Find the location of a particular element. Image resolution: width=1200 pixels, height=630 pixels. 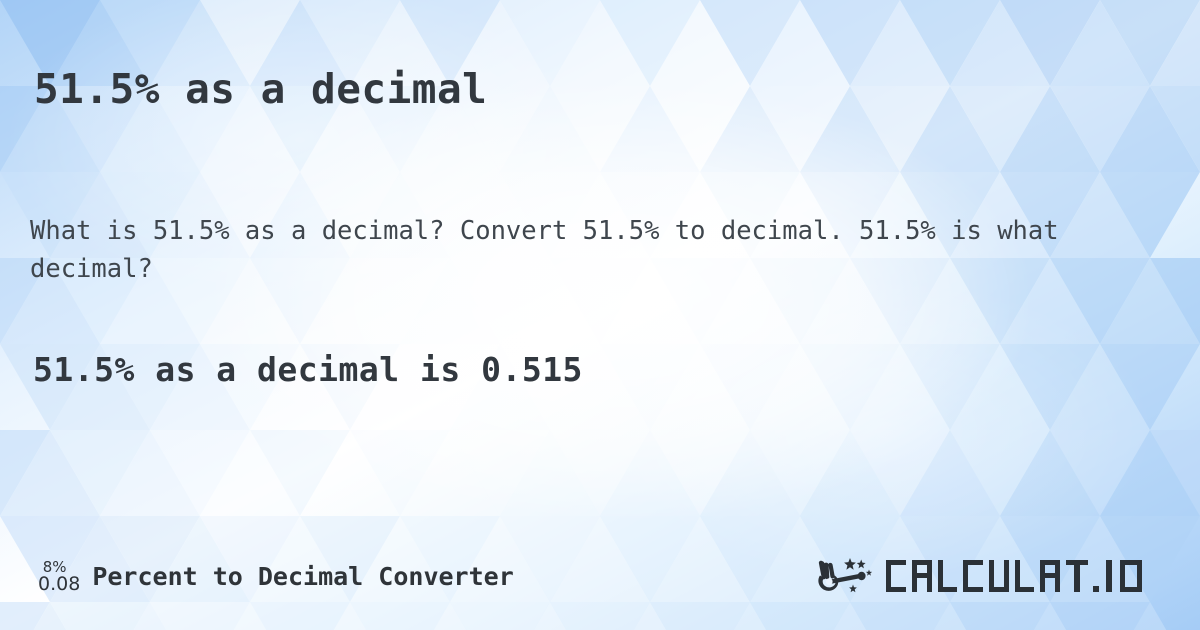

percent-to-decimal-icon: 8% 0.08 is located at coordinates (57, 576).